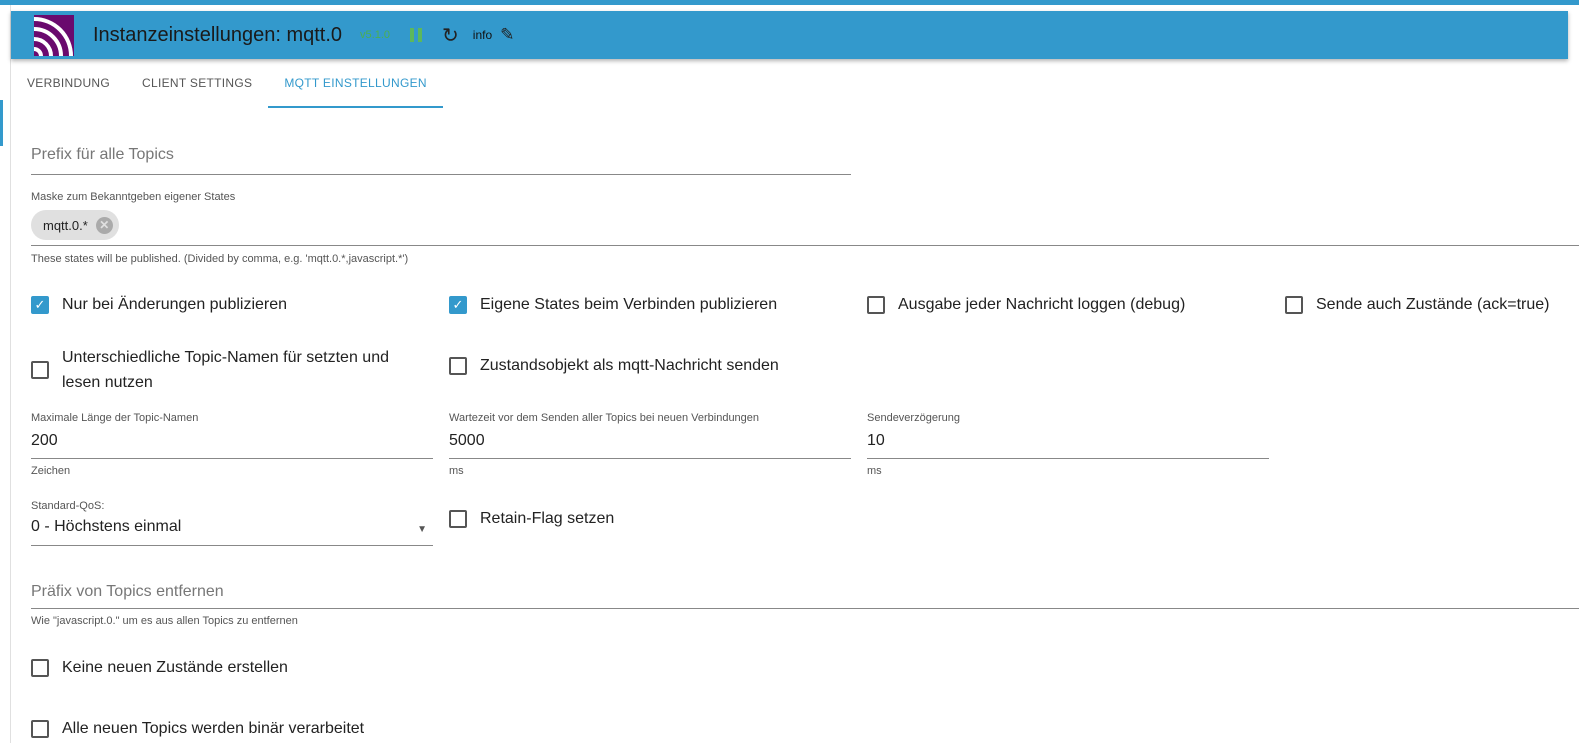  I want to click on checkbox-label: Nur bei Änderungen publizieren, so click(175, 304).